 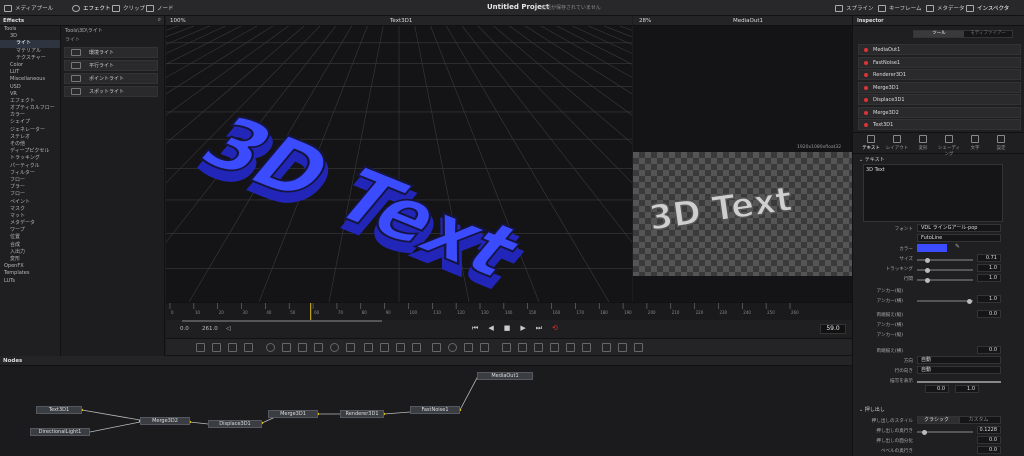 I want to click on size-knob, so click(x=927, y=260).